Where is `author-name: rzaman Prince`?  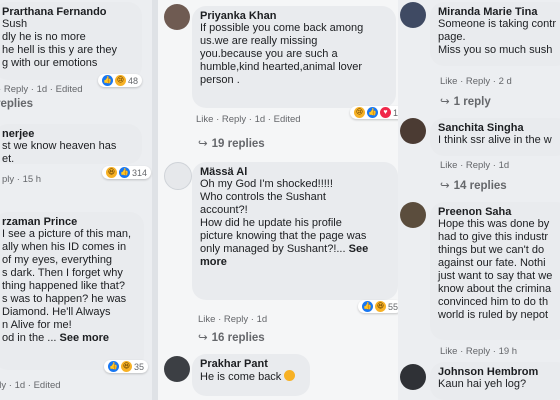 author-name: rzaman Prince is located at coordinates (69, 222).